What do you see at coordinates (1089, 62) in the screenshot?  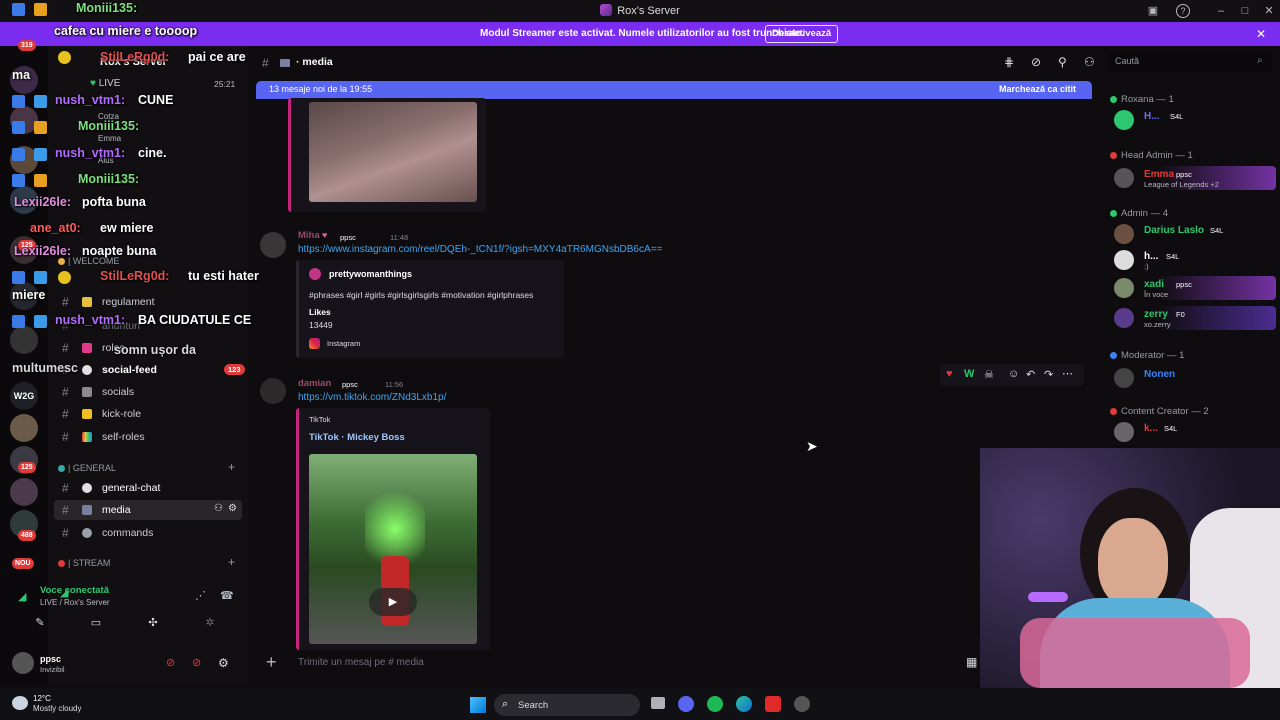 I see `members-icon: ⚇` at bounding box center [1089, 62].